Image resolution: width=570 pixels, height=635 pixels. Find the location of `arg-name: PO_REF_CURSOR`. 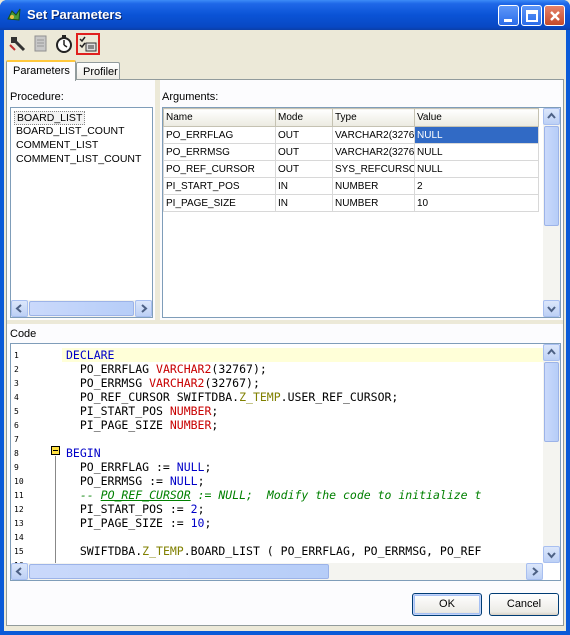

arg-name: PO_REF_CURSOR is located at coordinates (219, 169).